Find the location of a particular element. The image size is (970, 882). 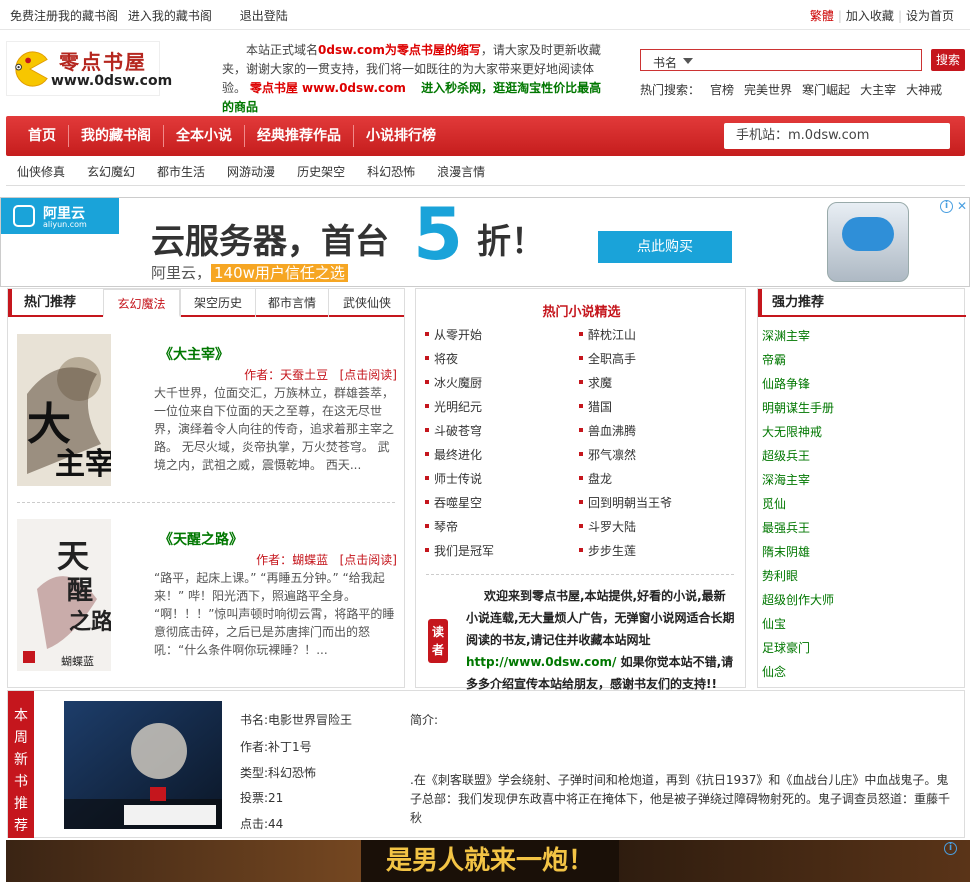

category-item: 科幻恐怖 is located at coordinates (391, 171).